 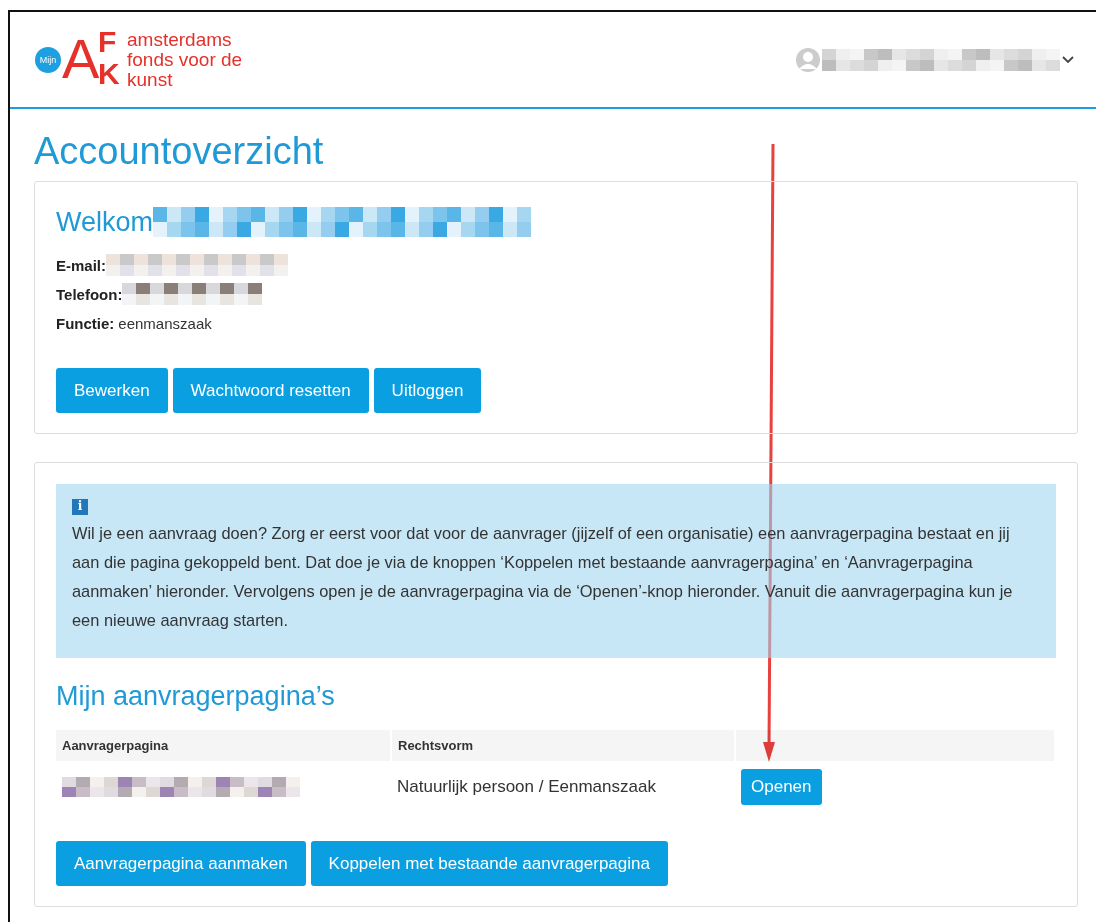 What do you see at coordinates (427, 390) in the screenshot?
I see `action-button: Uitloggen` at bounding box center [427, 390].